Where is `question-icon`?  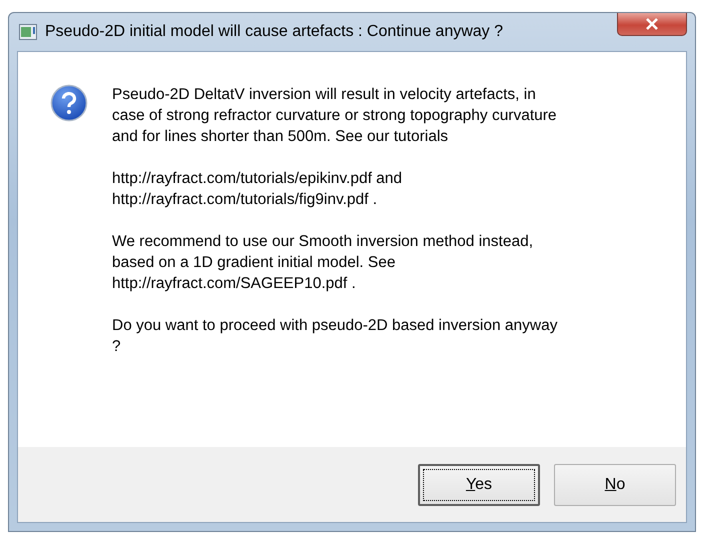 question-icon is located at coordinates (69, 103).